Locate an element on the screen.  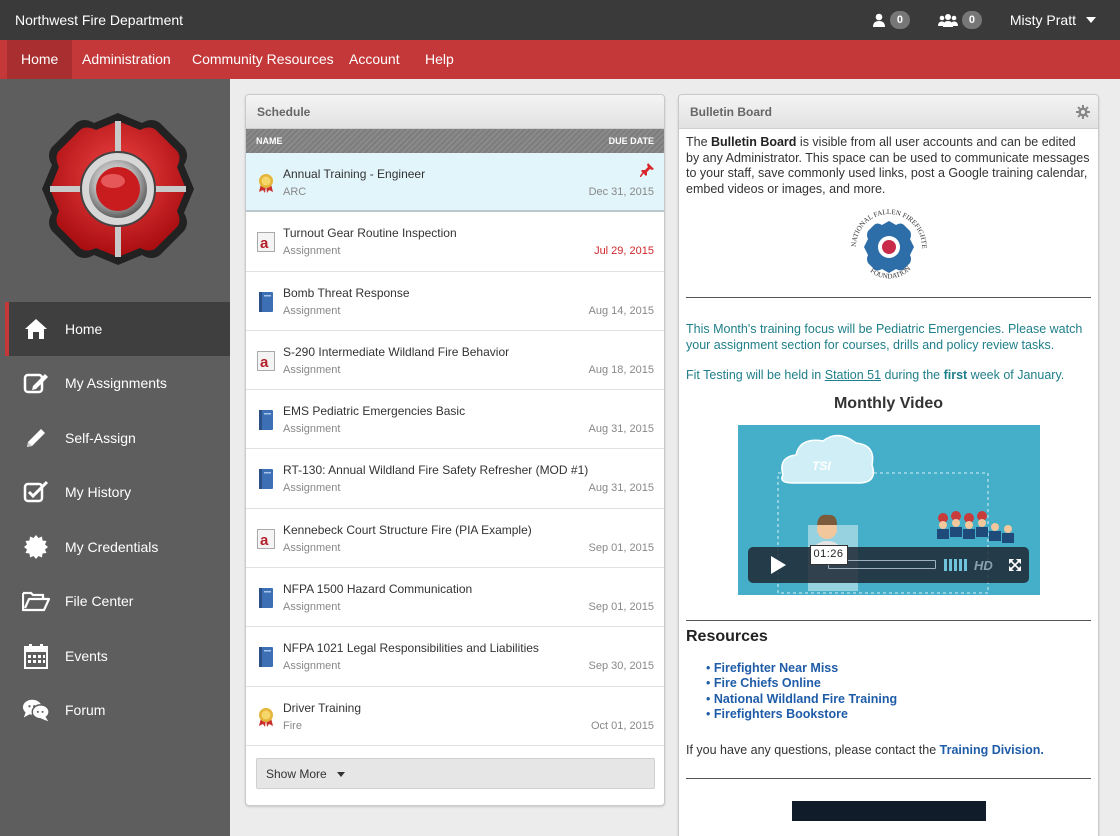
training-division-link: Training Division. is located at coordinates (992, 750).